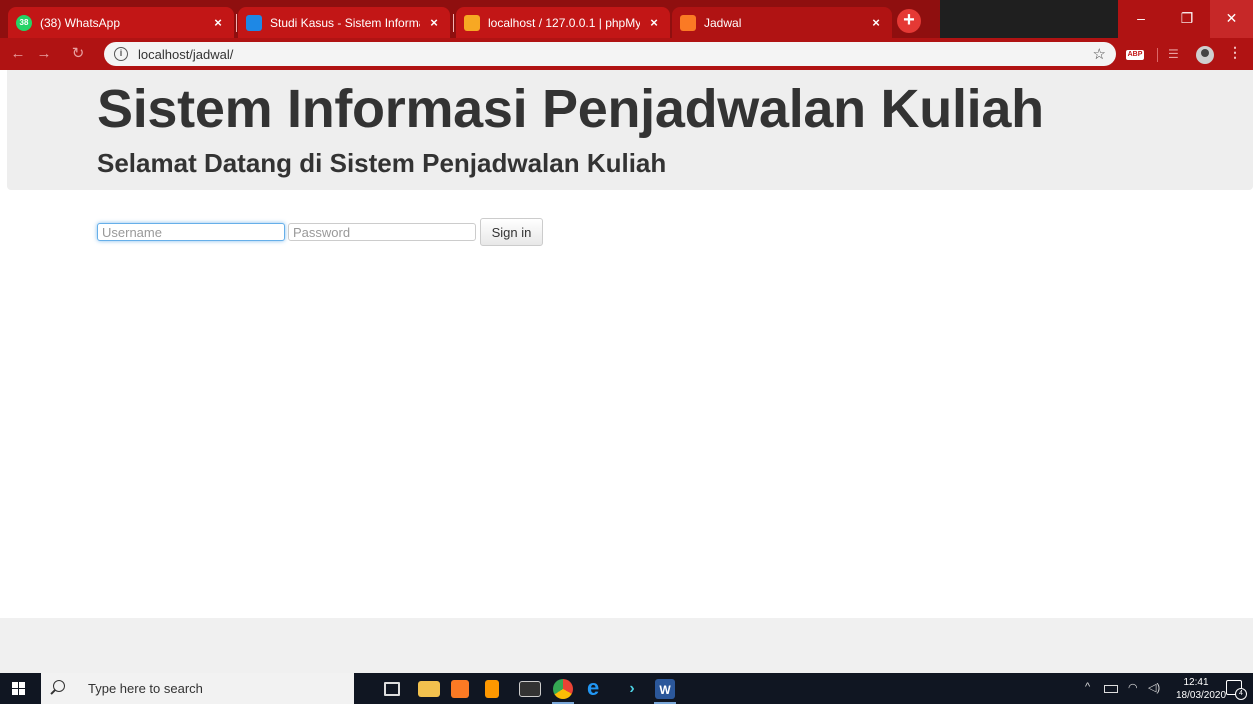 This screenshot has width=1253, height=704. Describe the element at coordinates (59, 686) in the screenshot. I see `search-icon` at that location.